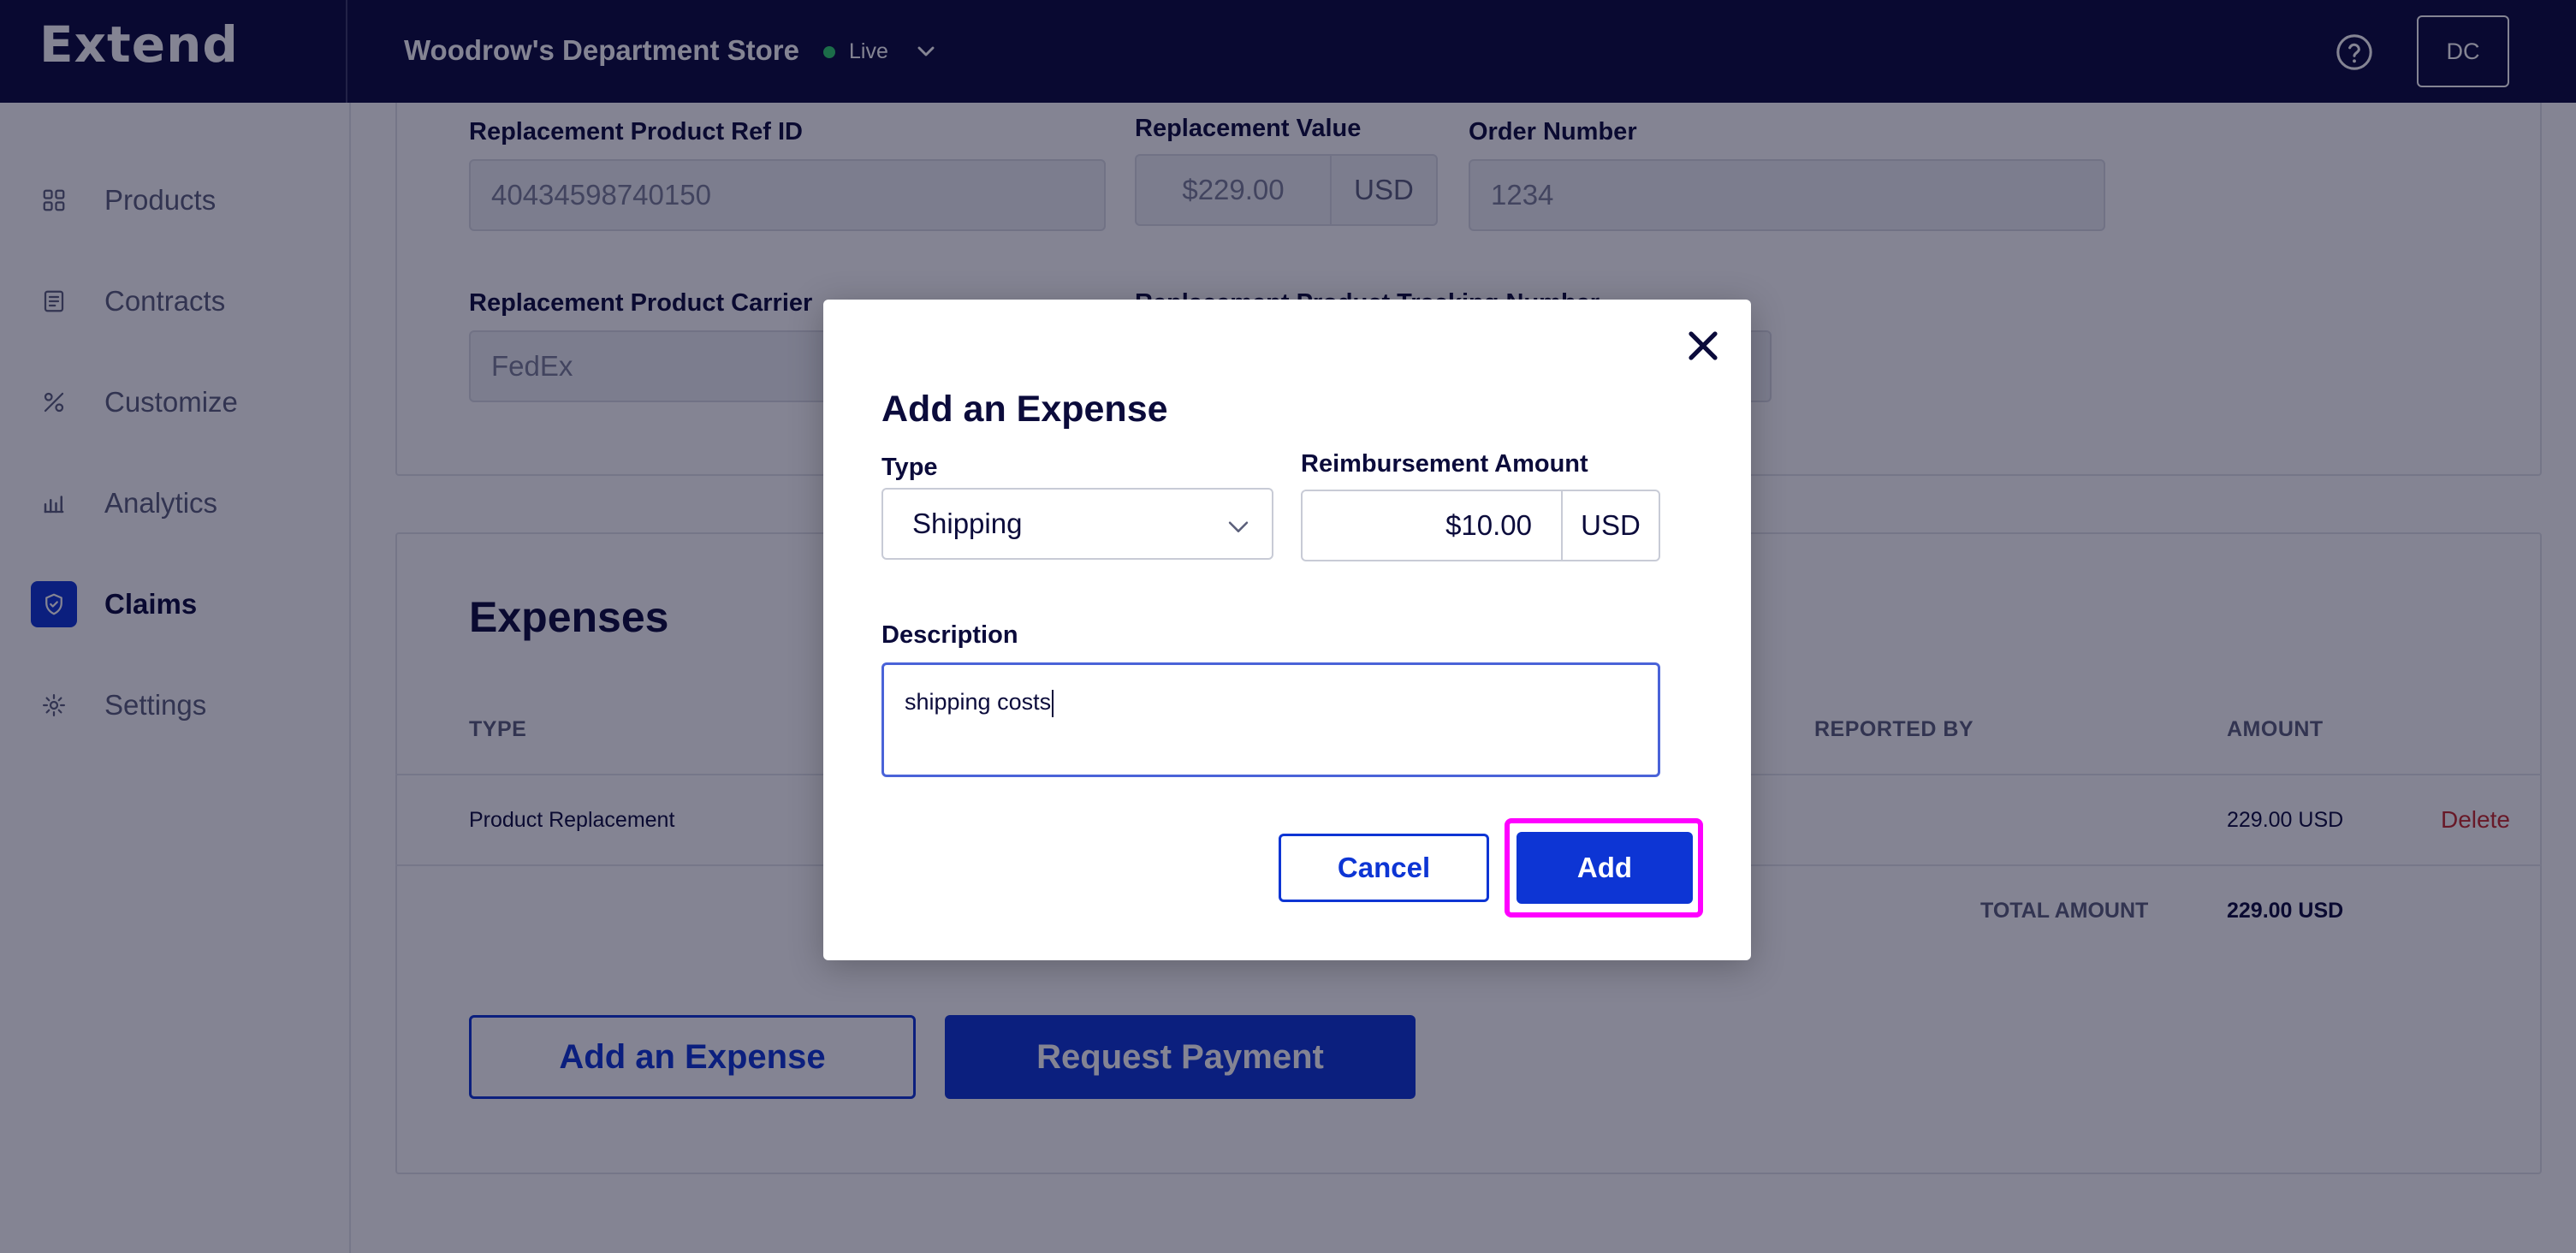  Describe the element at coordinates (1610, 525) in the screenshot. I see `reimbursement-currency: USD` at that location.